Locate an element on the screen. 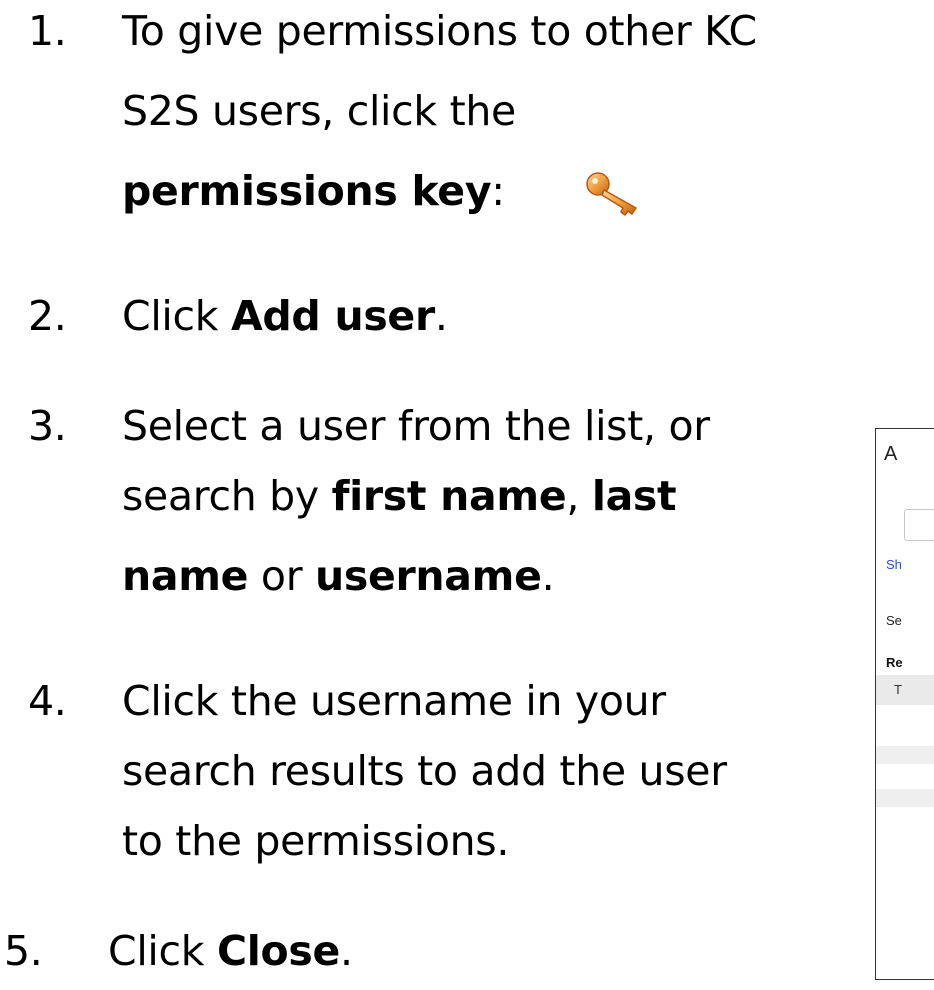 The width and height of the screenshot is (934, 990). text-segment: to the permissions. is located at coordinates (316, 841).